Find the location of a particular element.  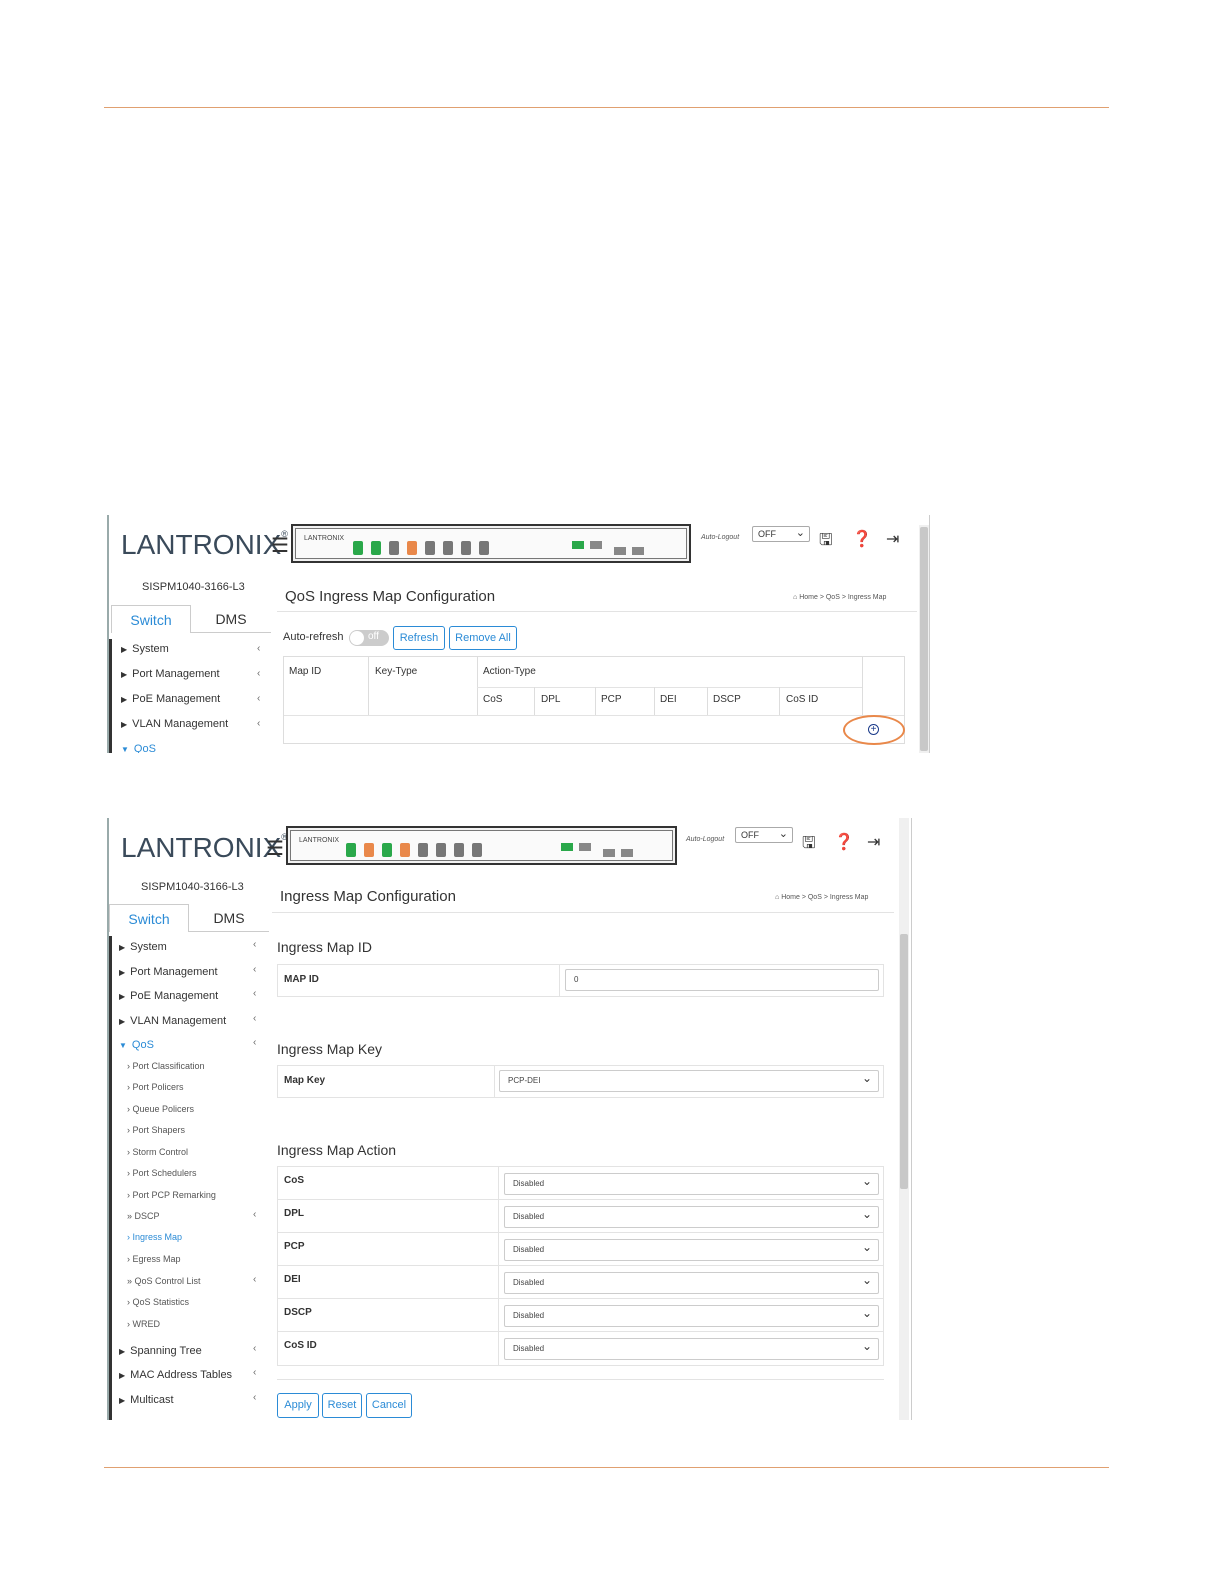

action-select-cos: Disabled is located at coordinates (691, 1184).